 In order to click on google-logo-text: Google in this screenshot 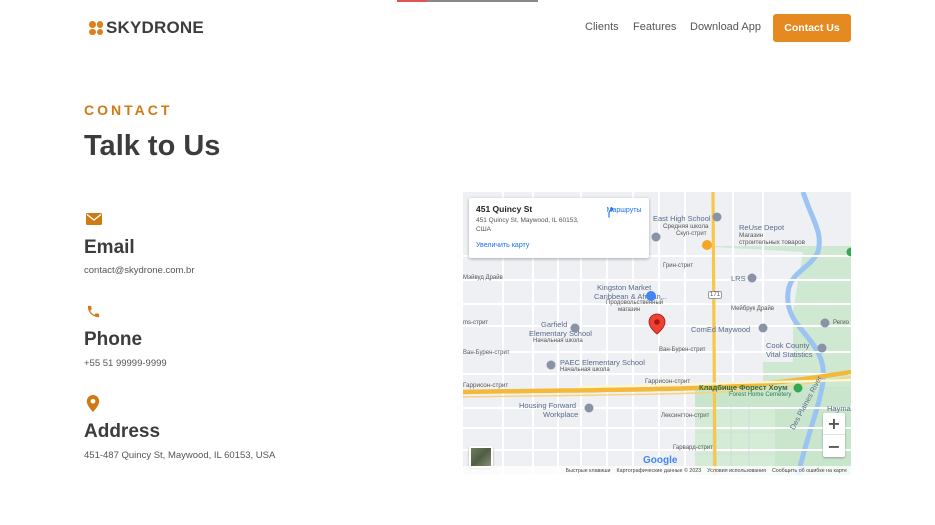, I will do `click(660, 460)`.